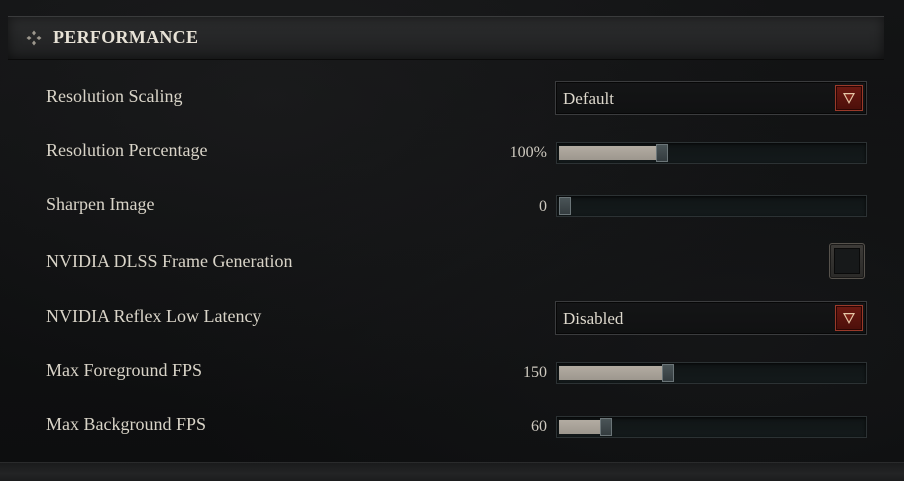 The image size is (904, 481). Describe the element at coordinates (711, 373) in the screenshot. I see `max-foreground-fps-slider` at that location.